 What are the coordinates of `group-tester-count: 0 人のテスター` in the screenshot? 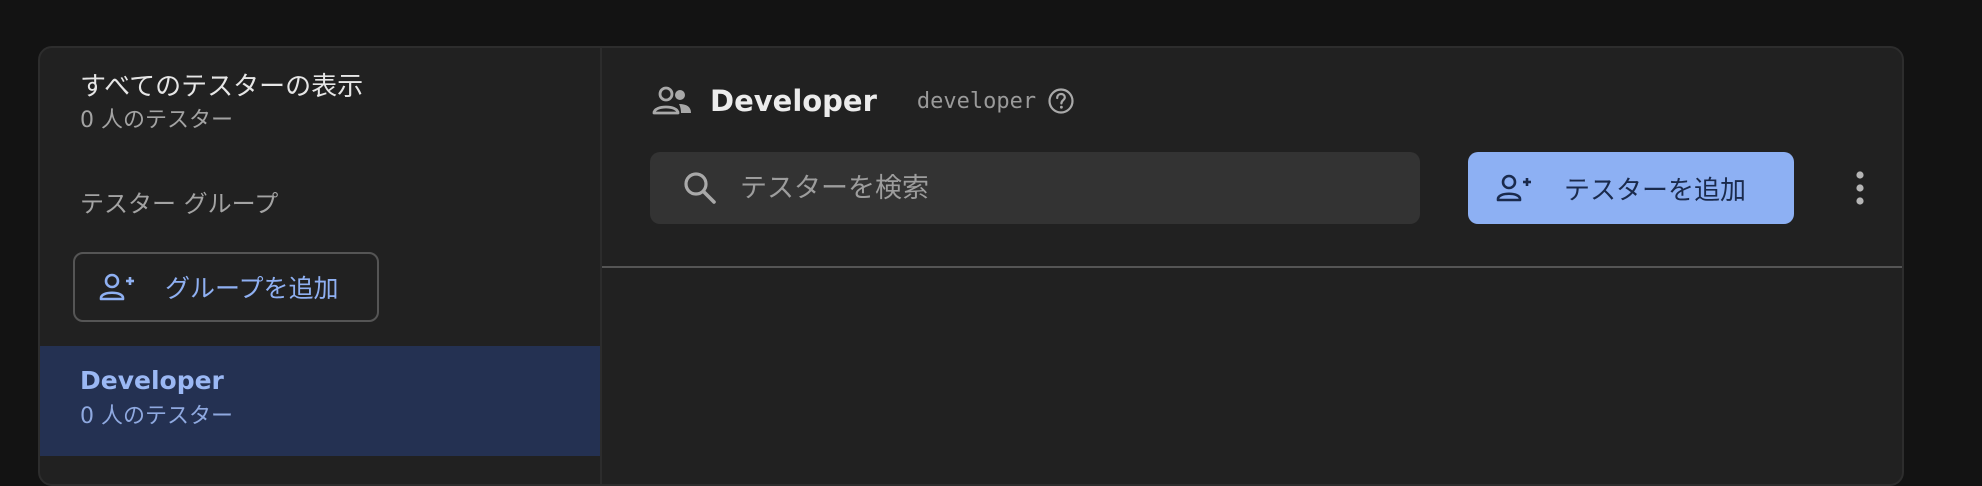 It's located at (156, 416).